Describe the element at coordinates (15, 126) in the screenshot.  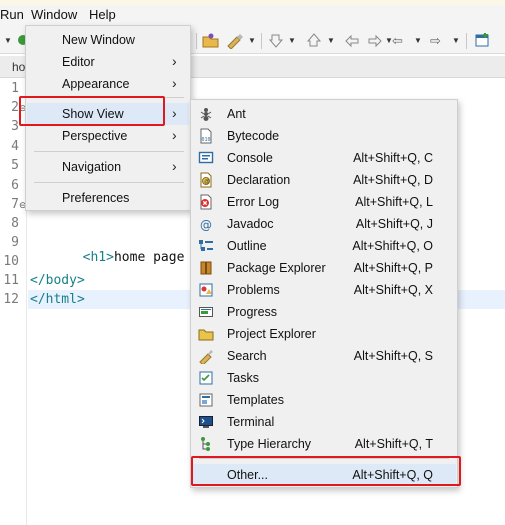
I see `line-number: 3` at that location.